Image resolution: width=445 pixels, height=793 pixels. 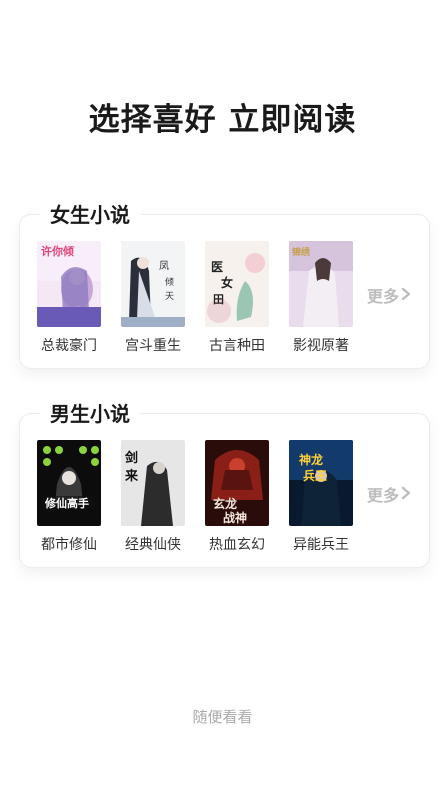 I want to click on svg-text: 女, so click(x=227, y=282).